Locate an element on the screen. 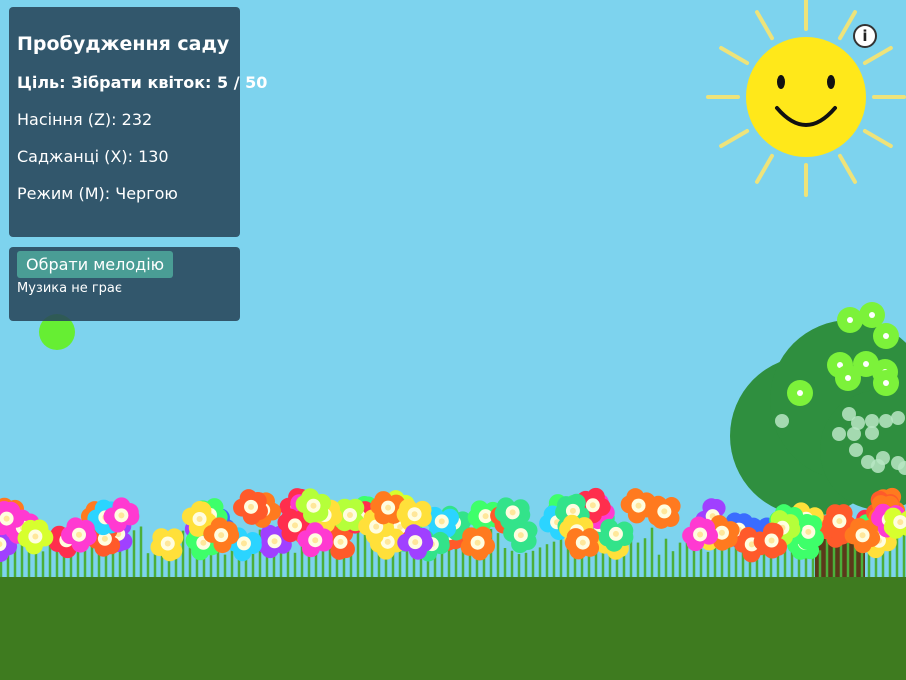 This screenshot has width=906, height=680. goal-counter: Ціль: Зібрати квіток: 5 / 50 is located at coordinates (142, 82).